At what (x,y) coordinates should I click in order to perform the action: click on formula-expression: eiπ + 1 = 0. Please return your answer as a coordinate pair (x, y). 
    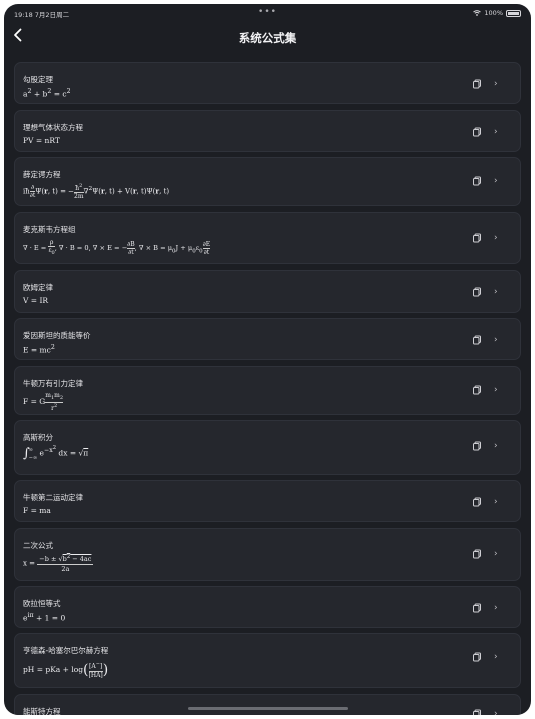
    Looking at the image, I should click on (44, 617).